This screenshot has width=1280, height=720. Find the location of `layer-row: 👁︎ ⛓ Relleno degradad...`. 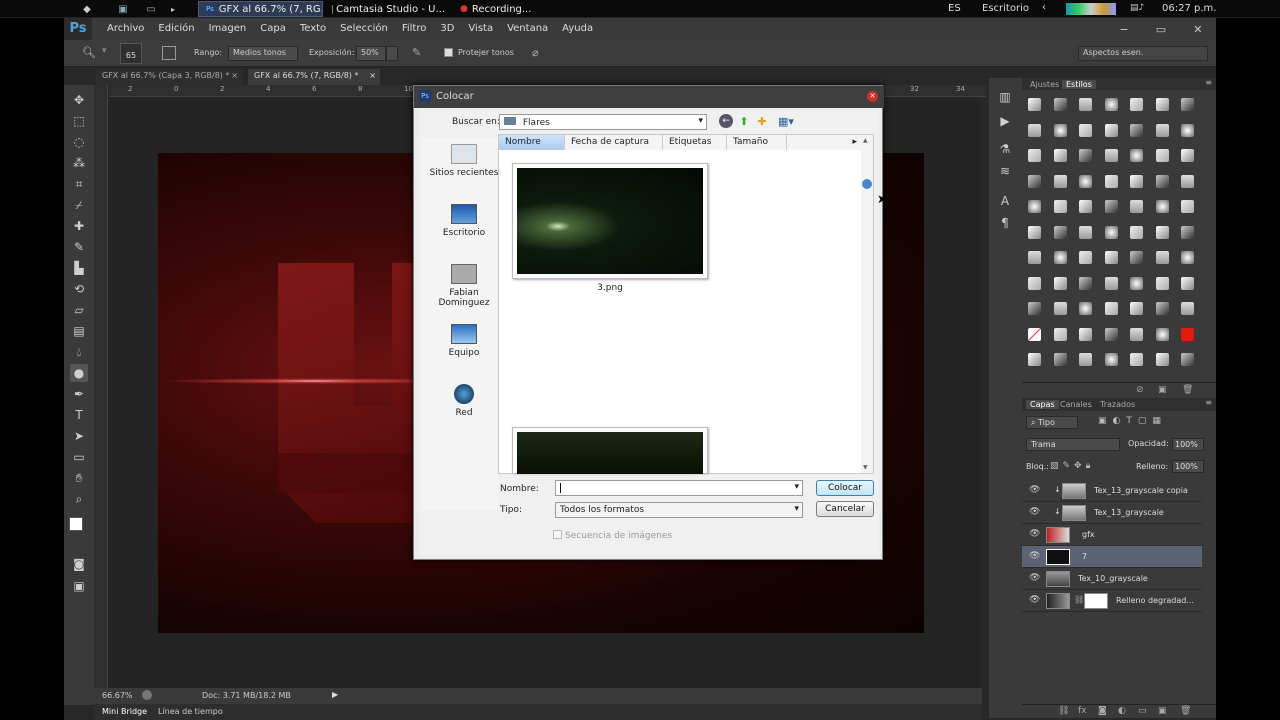

layer-row: 👁︎ ⛓ Relleno degradad... is located at coordinates (1112, 601).